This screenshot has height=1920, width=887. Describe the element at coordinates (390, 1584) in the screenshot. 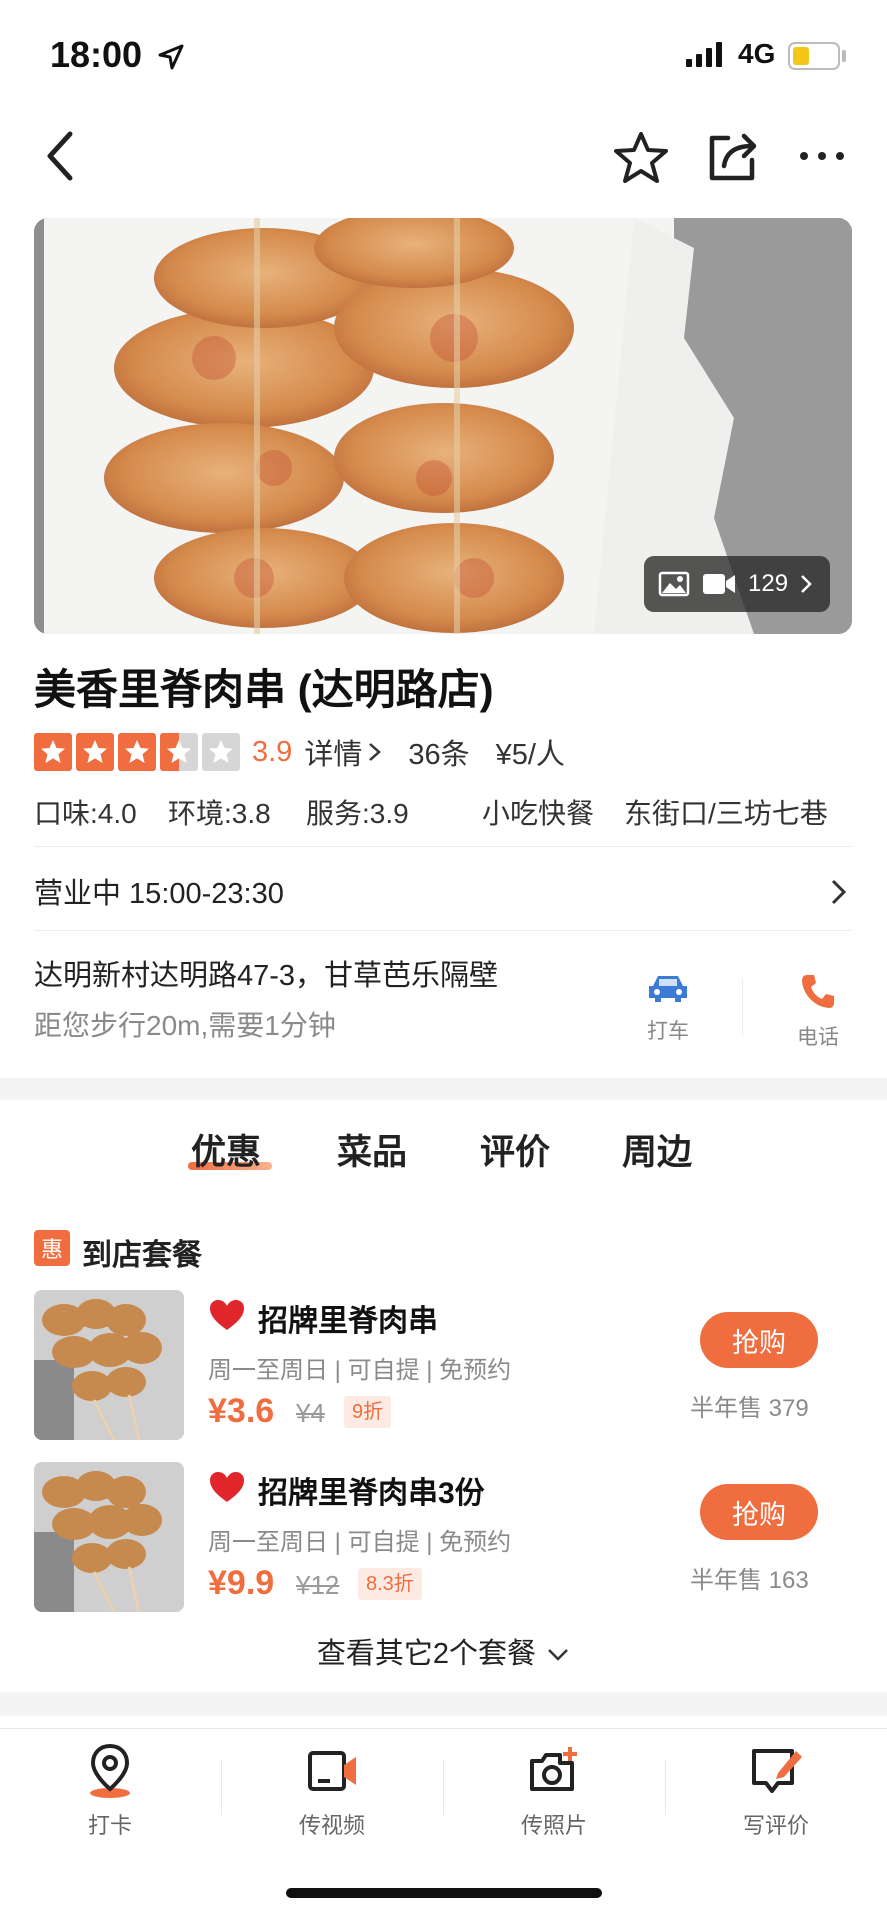

I see `deal-discount: 8.3折` at that location.